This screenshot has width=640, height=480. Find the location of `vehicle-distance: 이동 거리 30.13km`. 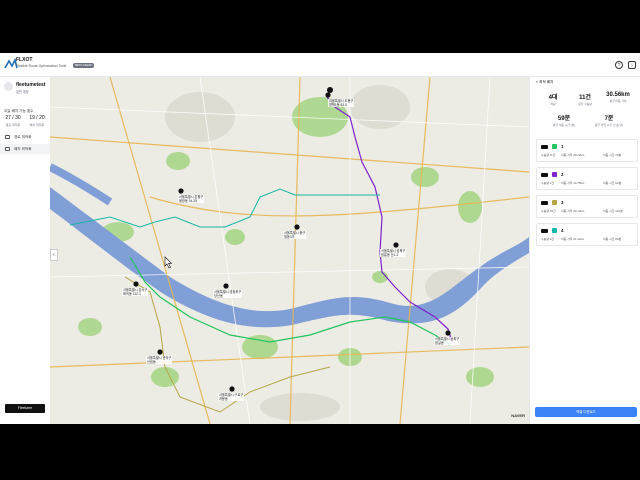

vehicle-distance: 이동 거리 30.13km is located at coordinates (573, 211).